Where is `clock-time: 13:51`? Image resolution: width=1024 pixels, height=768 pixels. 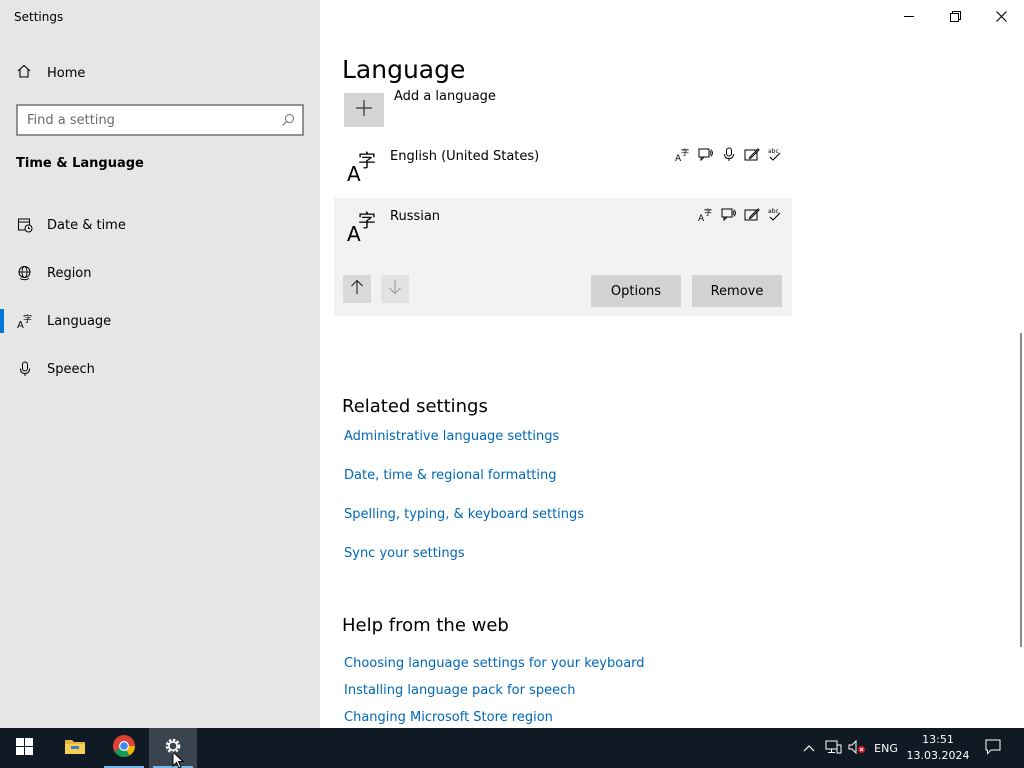 clock-time: 13:51 is located at coordinates (938, 739).